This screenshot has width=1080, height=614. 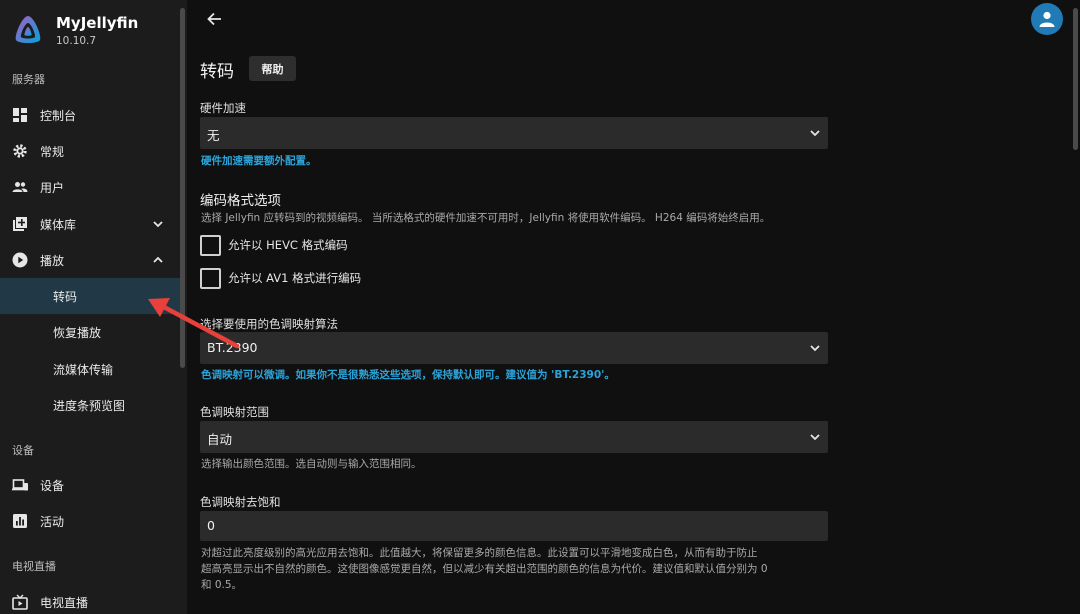 I want to click on hw-accel-note-link: 硬件加速需要额外配置。, so click(x=259, y=160).